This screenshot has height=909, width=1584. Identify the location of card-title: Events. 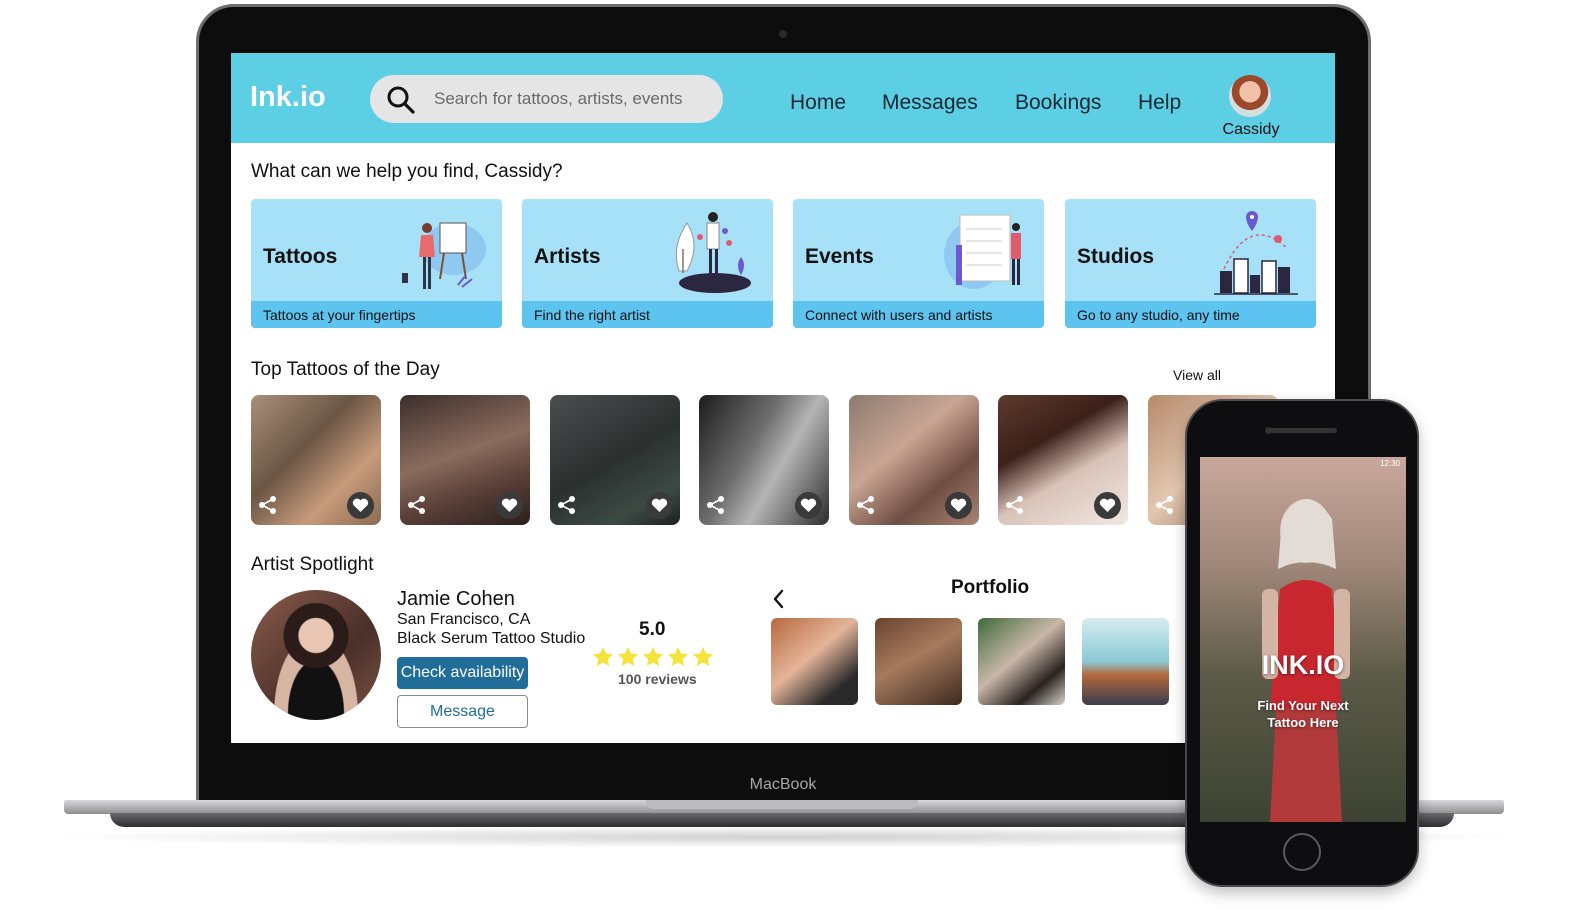
(839, 256).